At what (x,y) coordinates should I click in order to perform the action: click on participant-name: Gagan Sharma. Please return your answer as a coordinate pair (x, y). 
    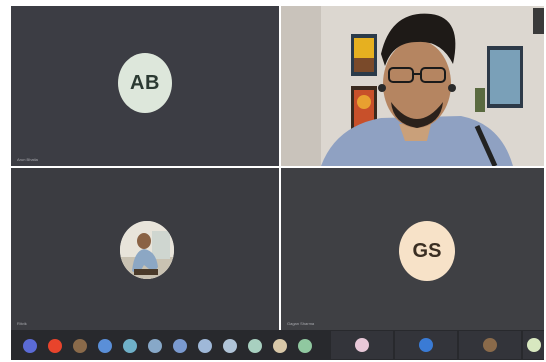
    Looking at the image, I should click on (301, 323).